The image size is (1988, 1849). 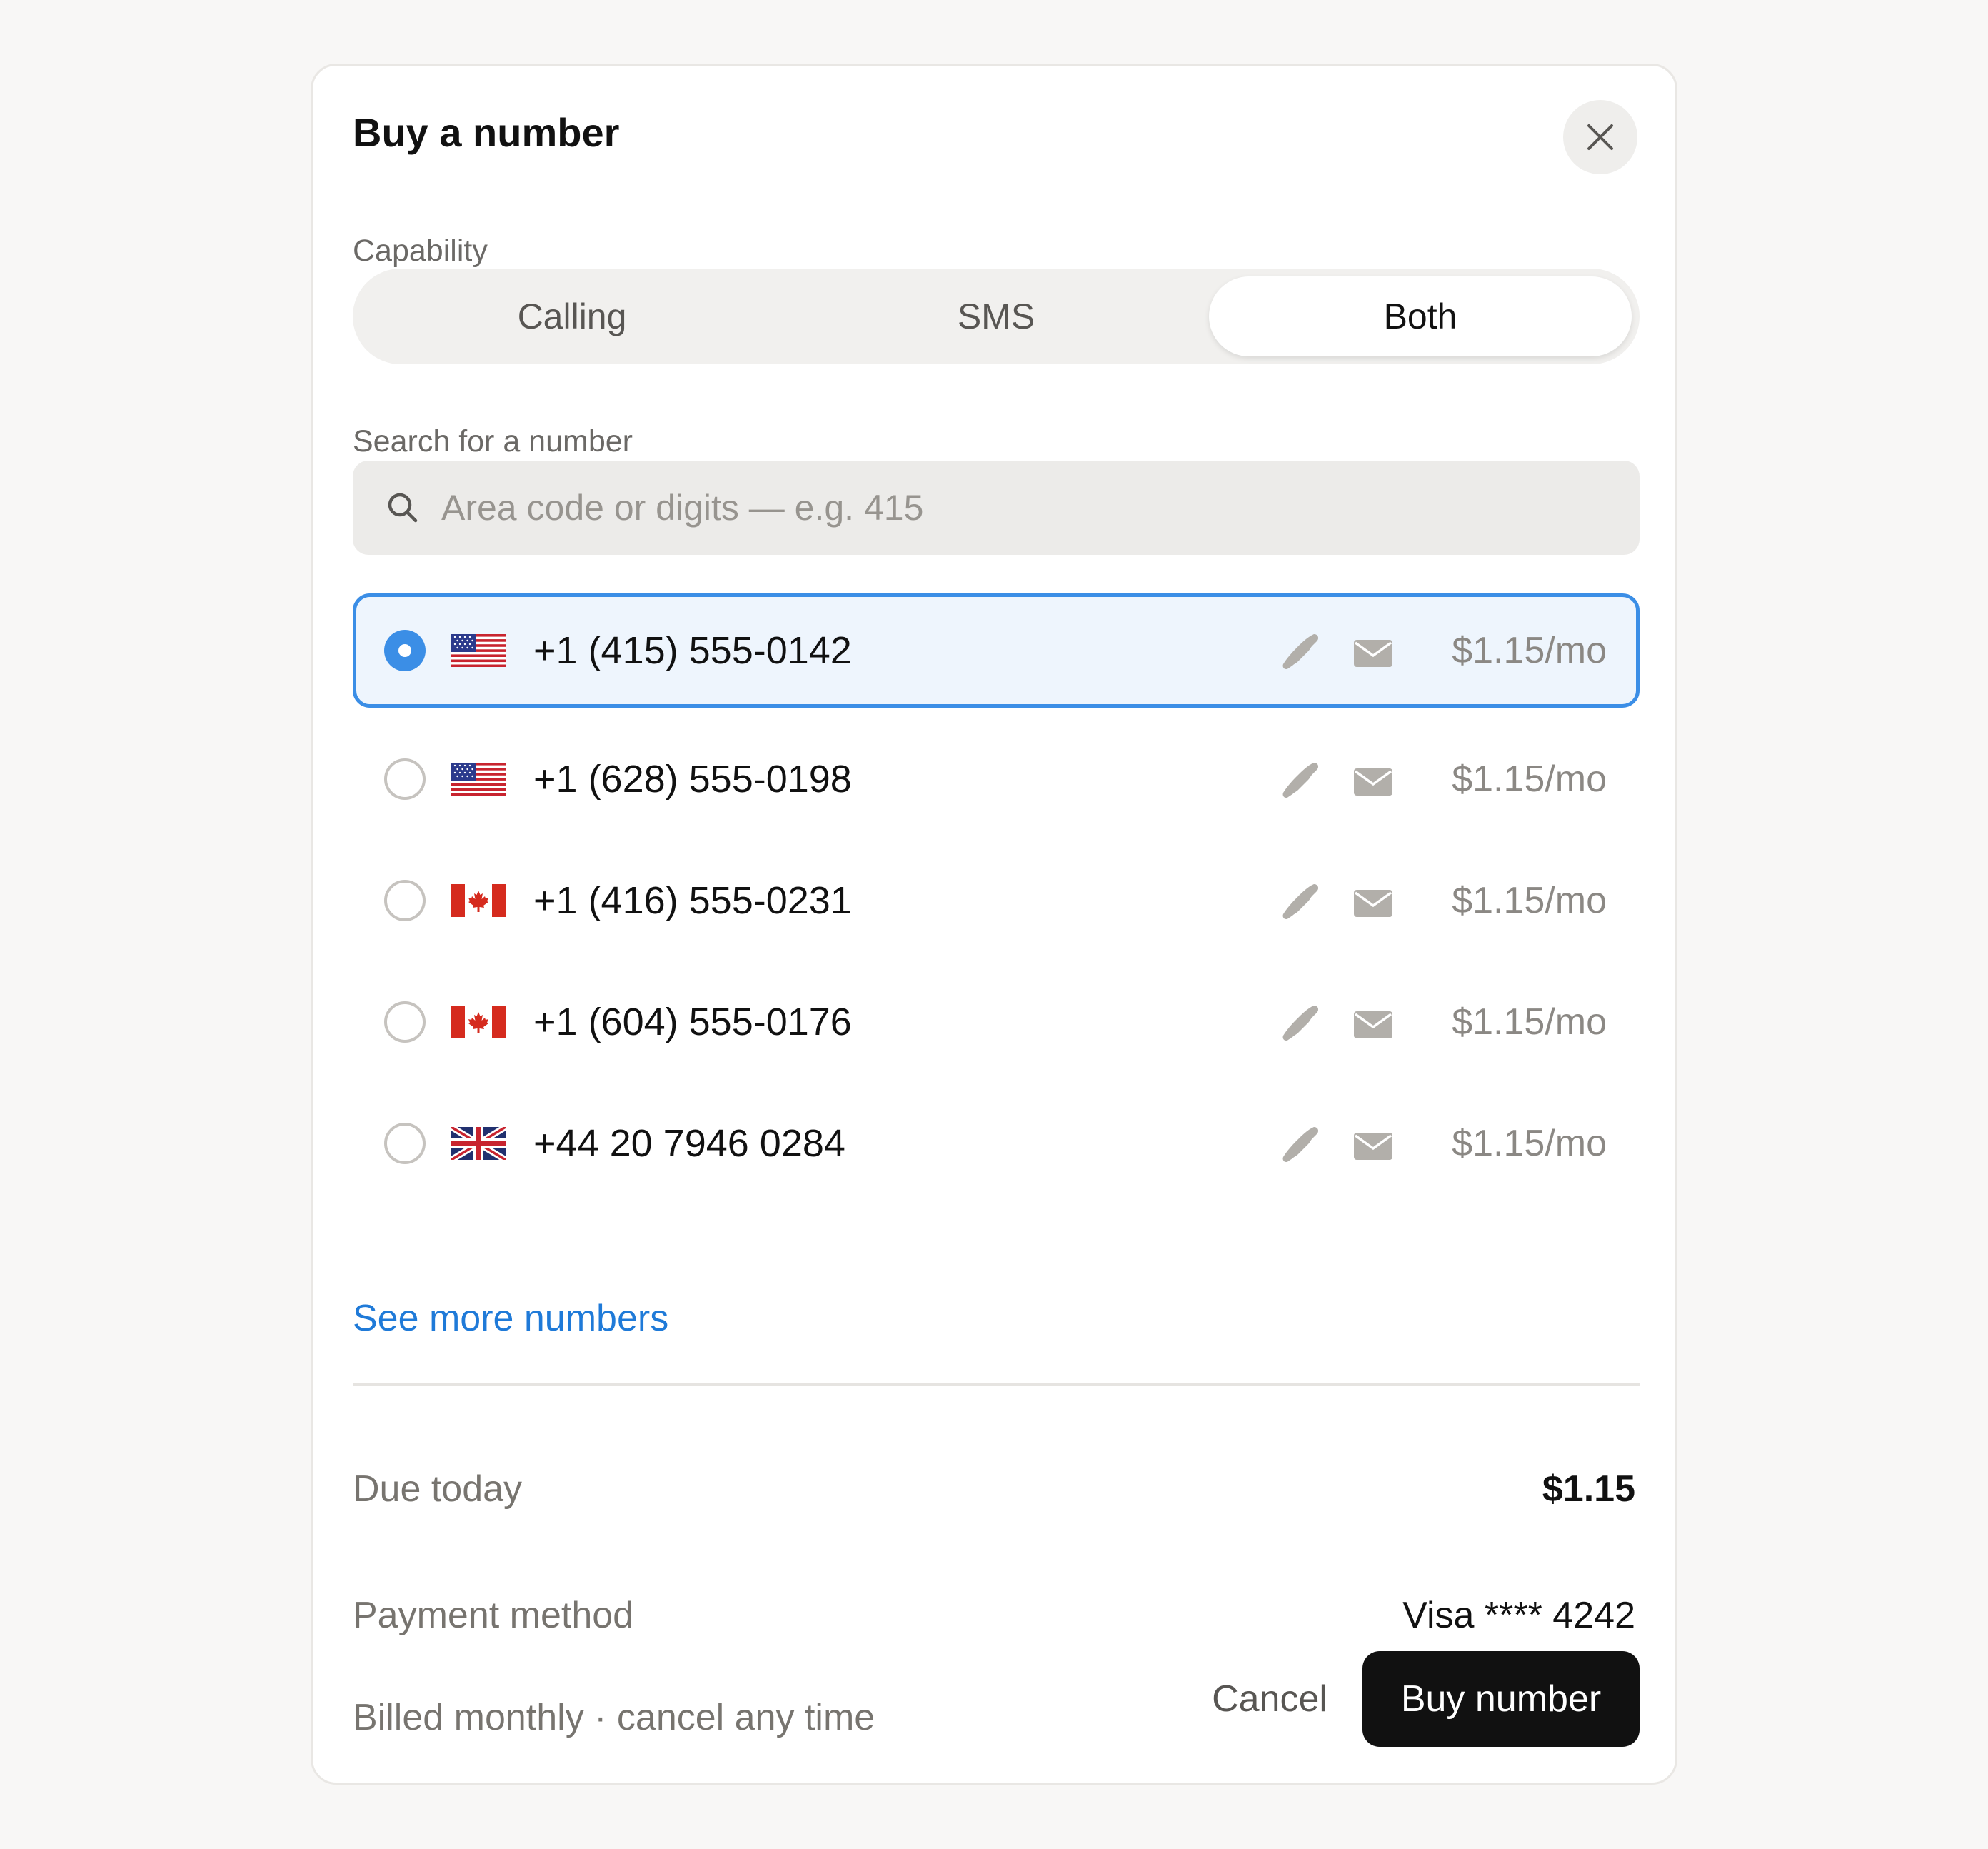 What do you see at coordinates (692, 650) in the screenshot?
I see `phone-number: +1 (415) 555-0142` at bounding box center [692, 650].